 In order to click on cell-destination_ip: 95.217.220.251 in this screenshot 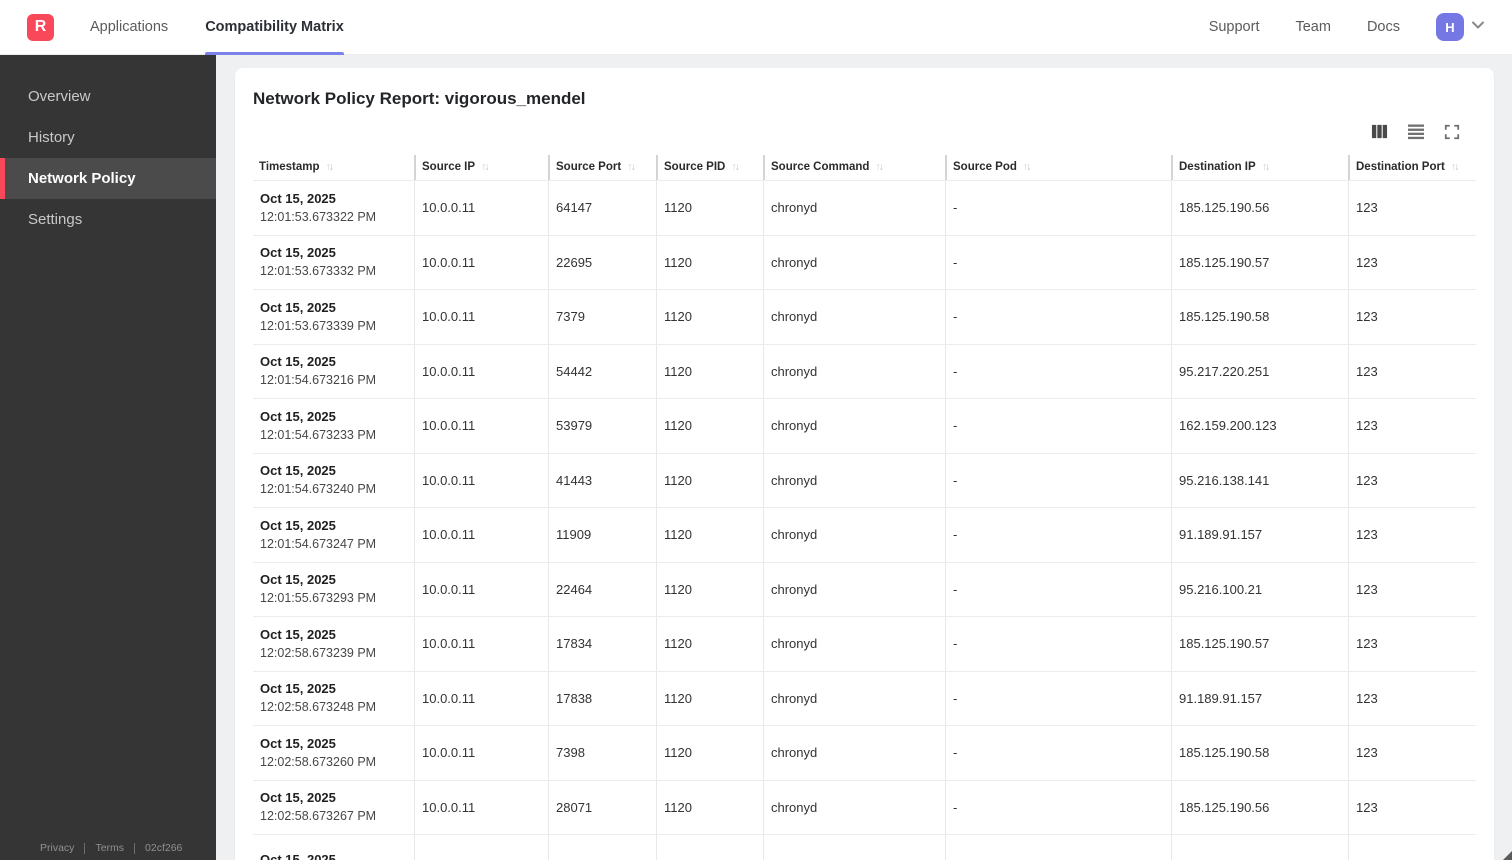, I will do `click(1259, 371)`.